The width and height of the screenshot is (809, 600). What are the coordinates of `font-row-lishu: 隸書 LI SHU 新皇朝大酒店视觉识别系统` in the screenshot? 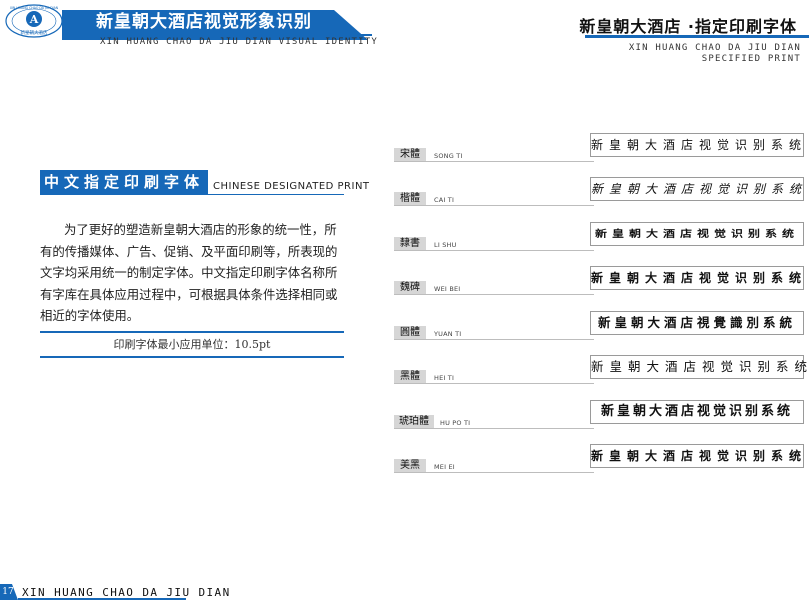 It's located at (601, 242).